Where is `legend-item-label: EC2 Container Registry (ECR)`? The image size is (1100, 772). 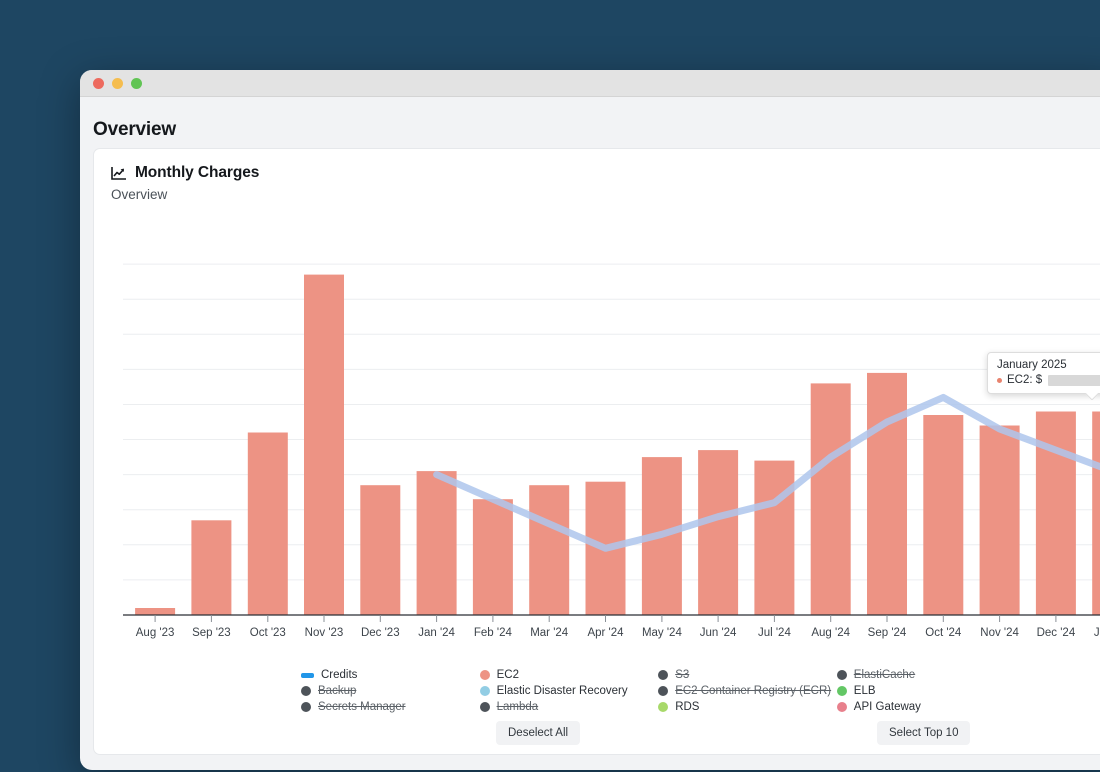
legend-item-label: EC2 Container Registry (ECR) is located at coordinates (753, 691).